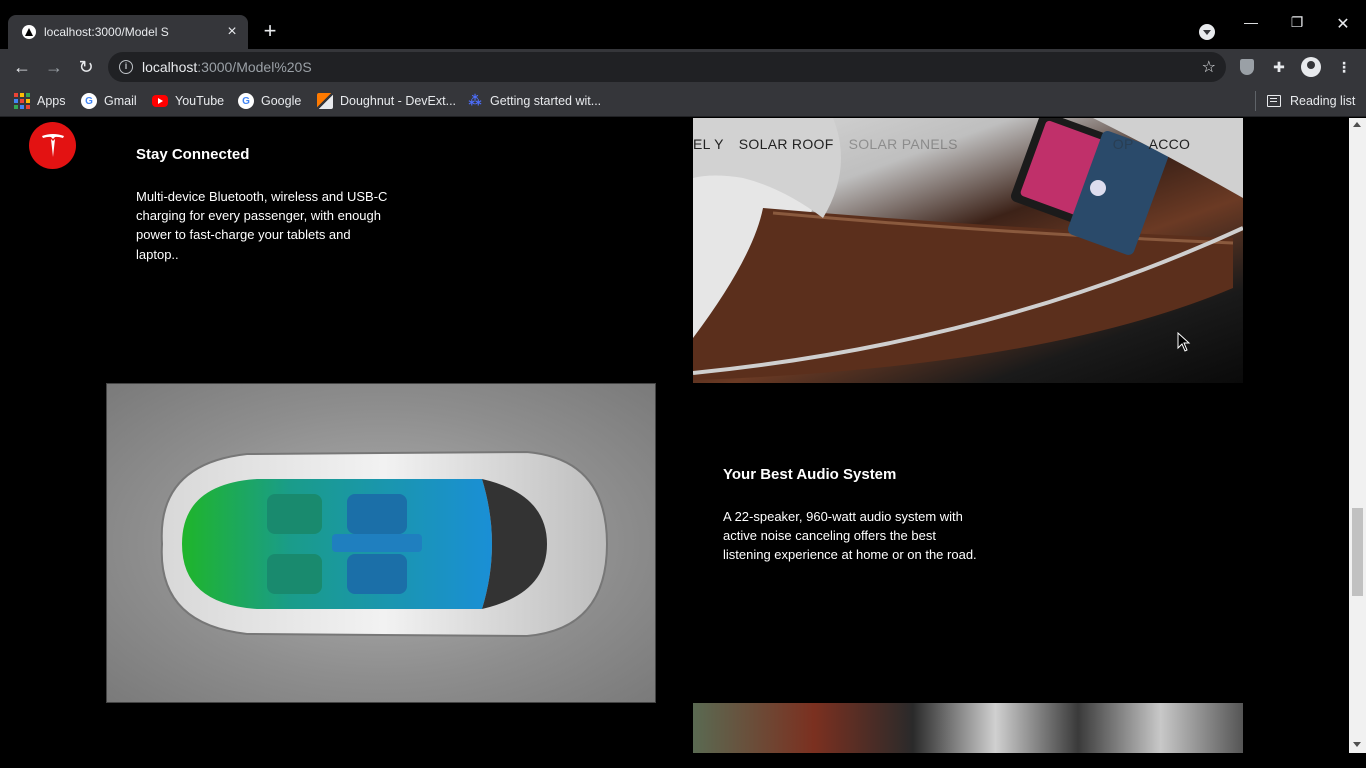  Describe the element at coordinates (193, 154) in the screenshot. I see `feature-title: Stay Connected` at that location.